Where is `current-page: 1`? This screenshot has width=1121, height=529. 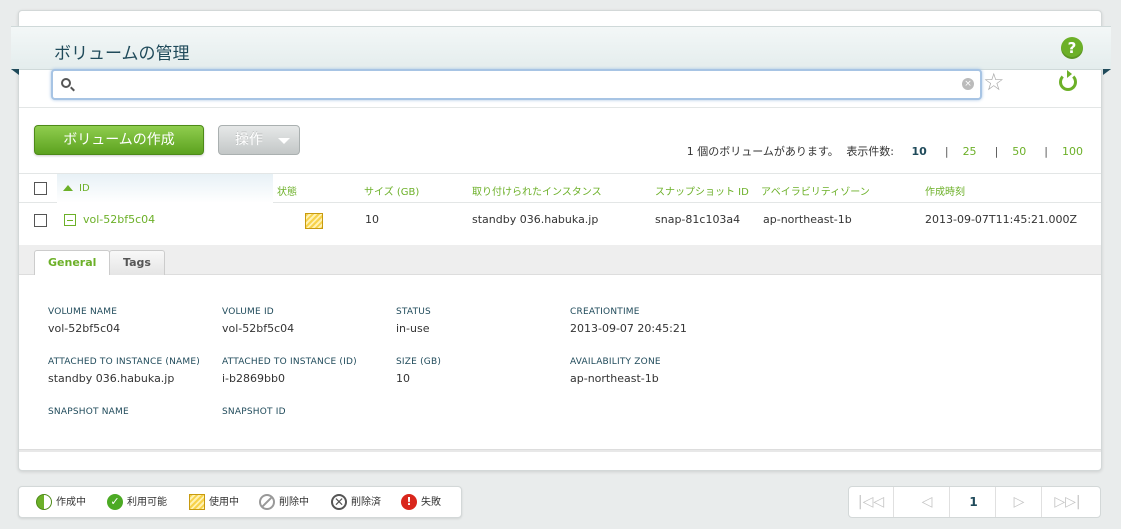
current-page: 1 is located at coordinates (974, 502).